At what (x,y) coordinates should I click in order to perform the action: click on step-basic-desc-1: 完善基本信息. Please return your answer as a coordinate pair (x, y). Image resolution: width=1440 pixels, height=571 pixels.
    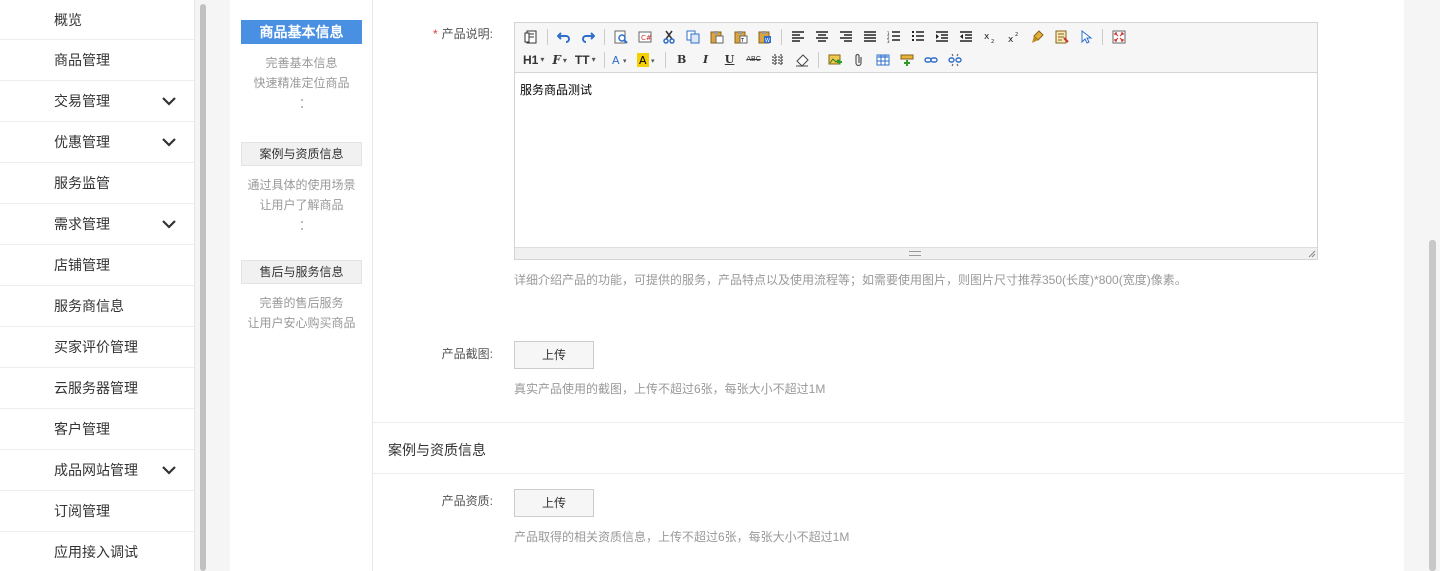
    Looking at the image, I should click on (301, 63).